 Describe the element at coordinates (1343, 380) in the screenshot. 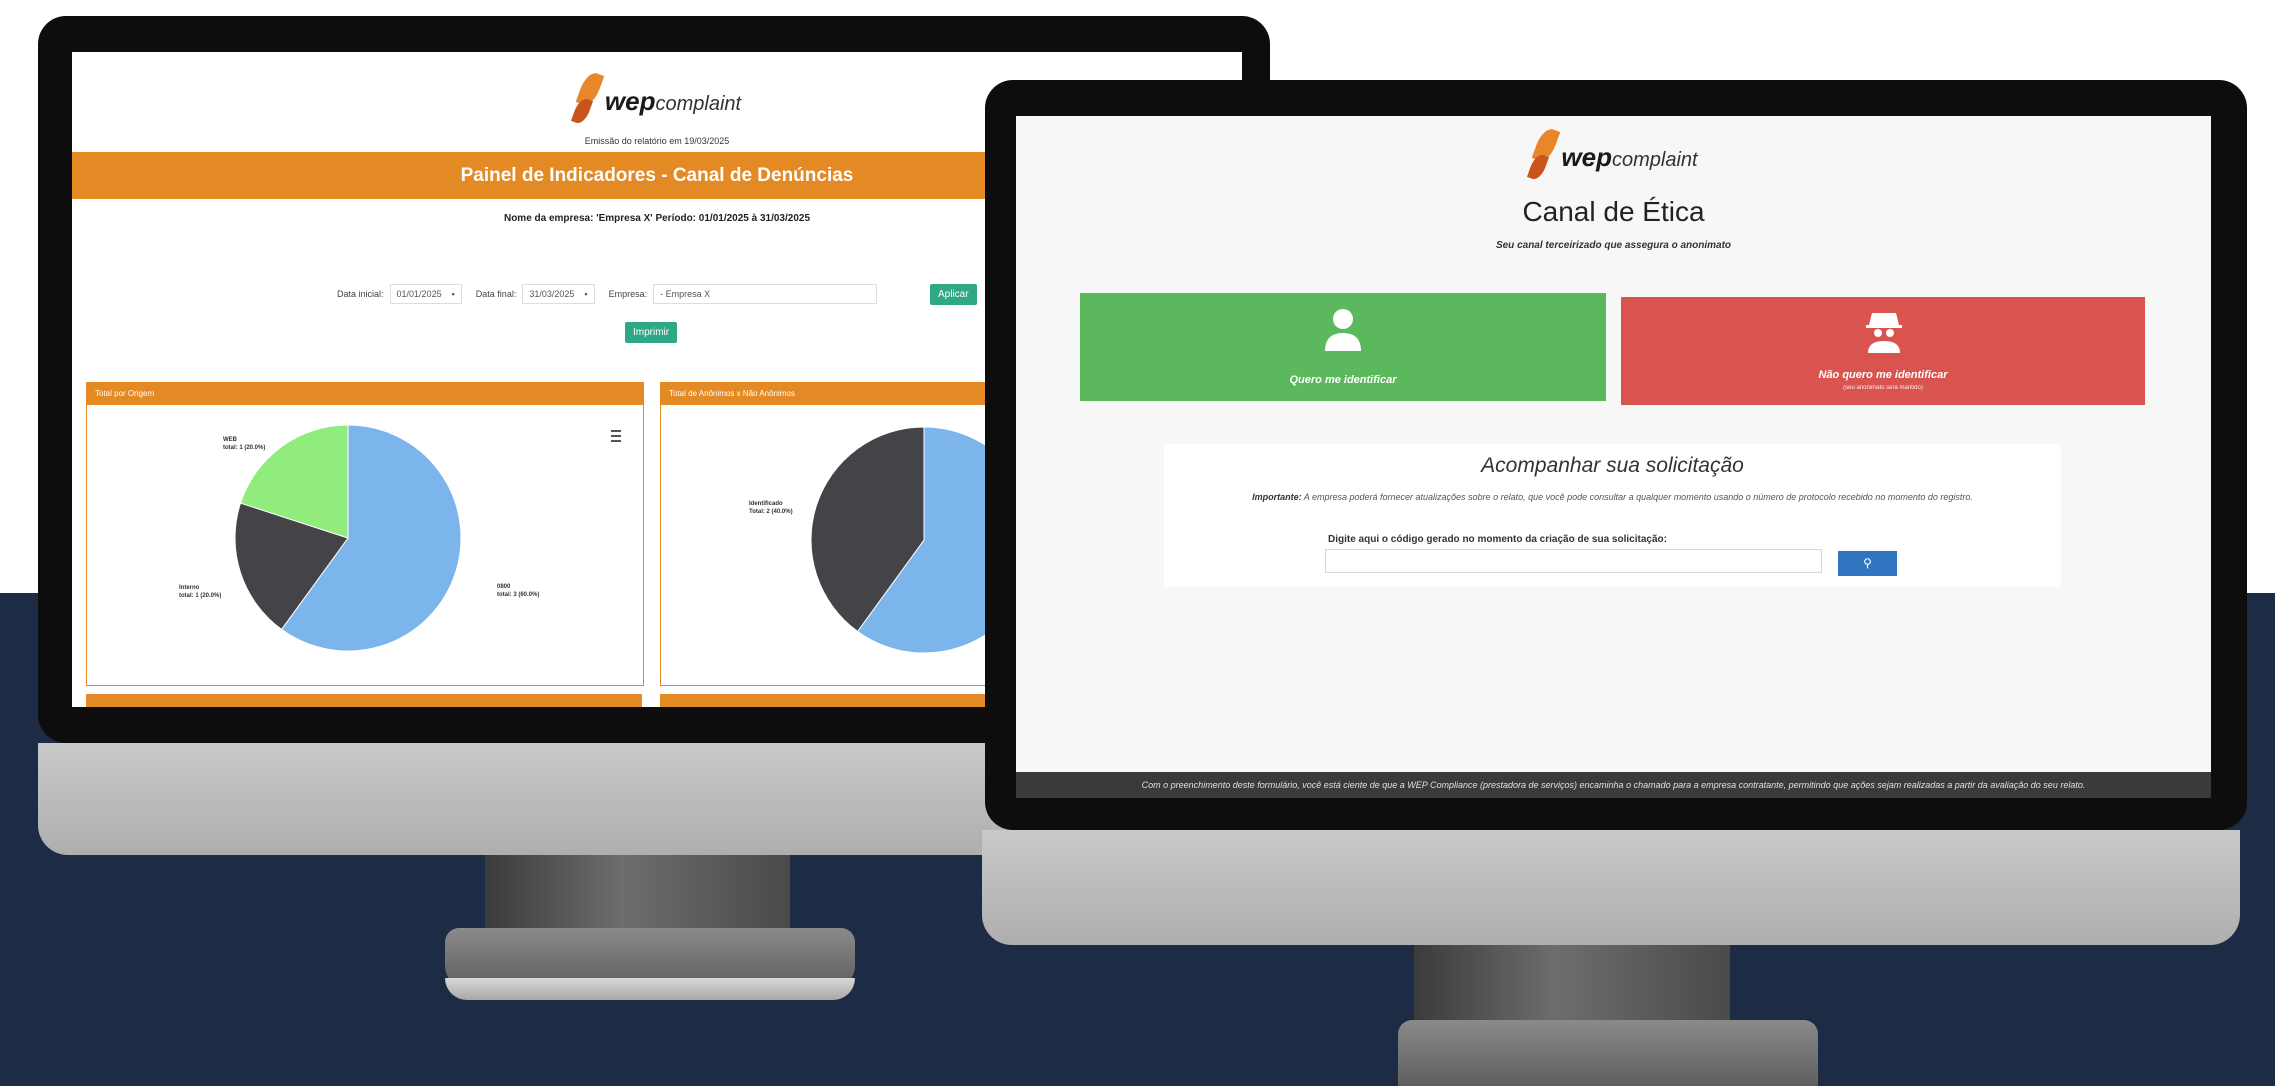

I see `identify-button-label: Quero me identificar` at that location.